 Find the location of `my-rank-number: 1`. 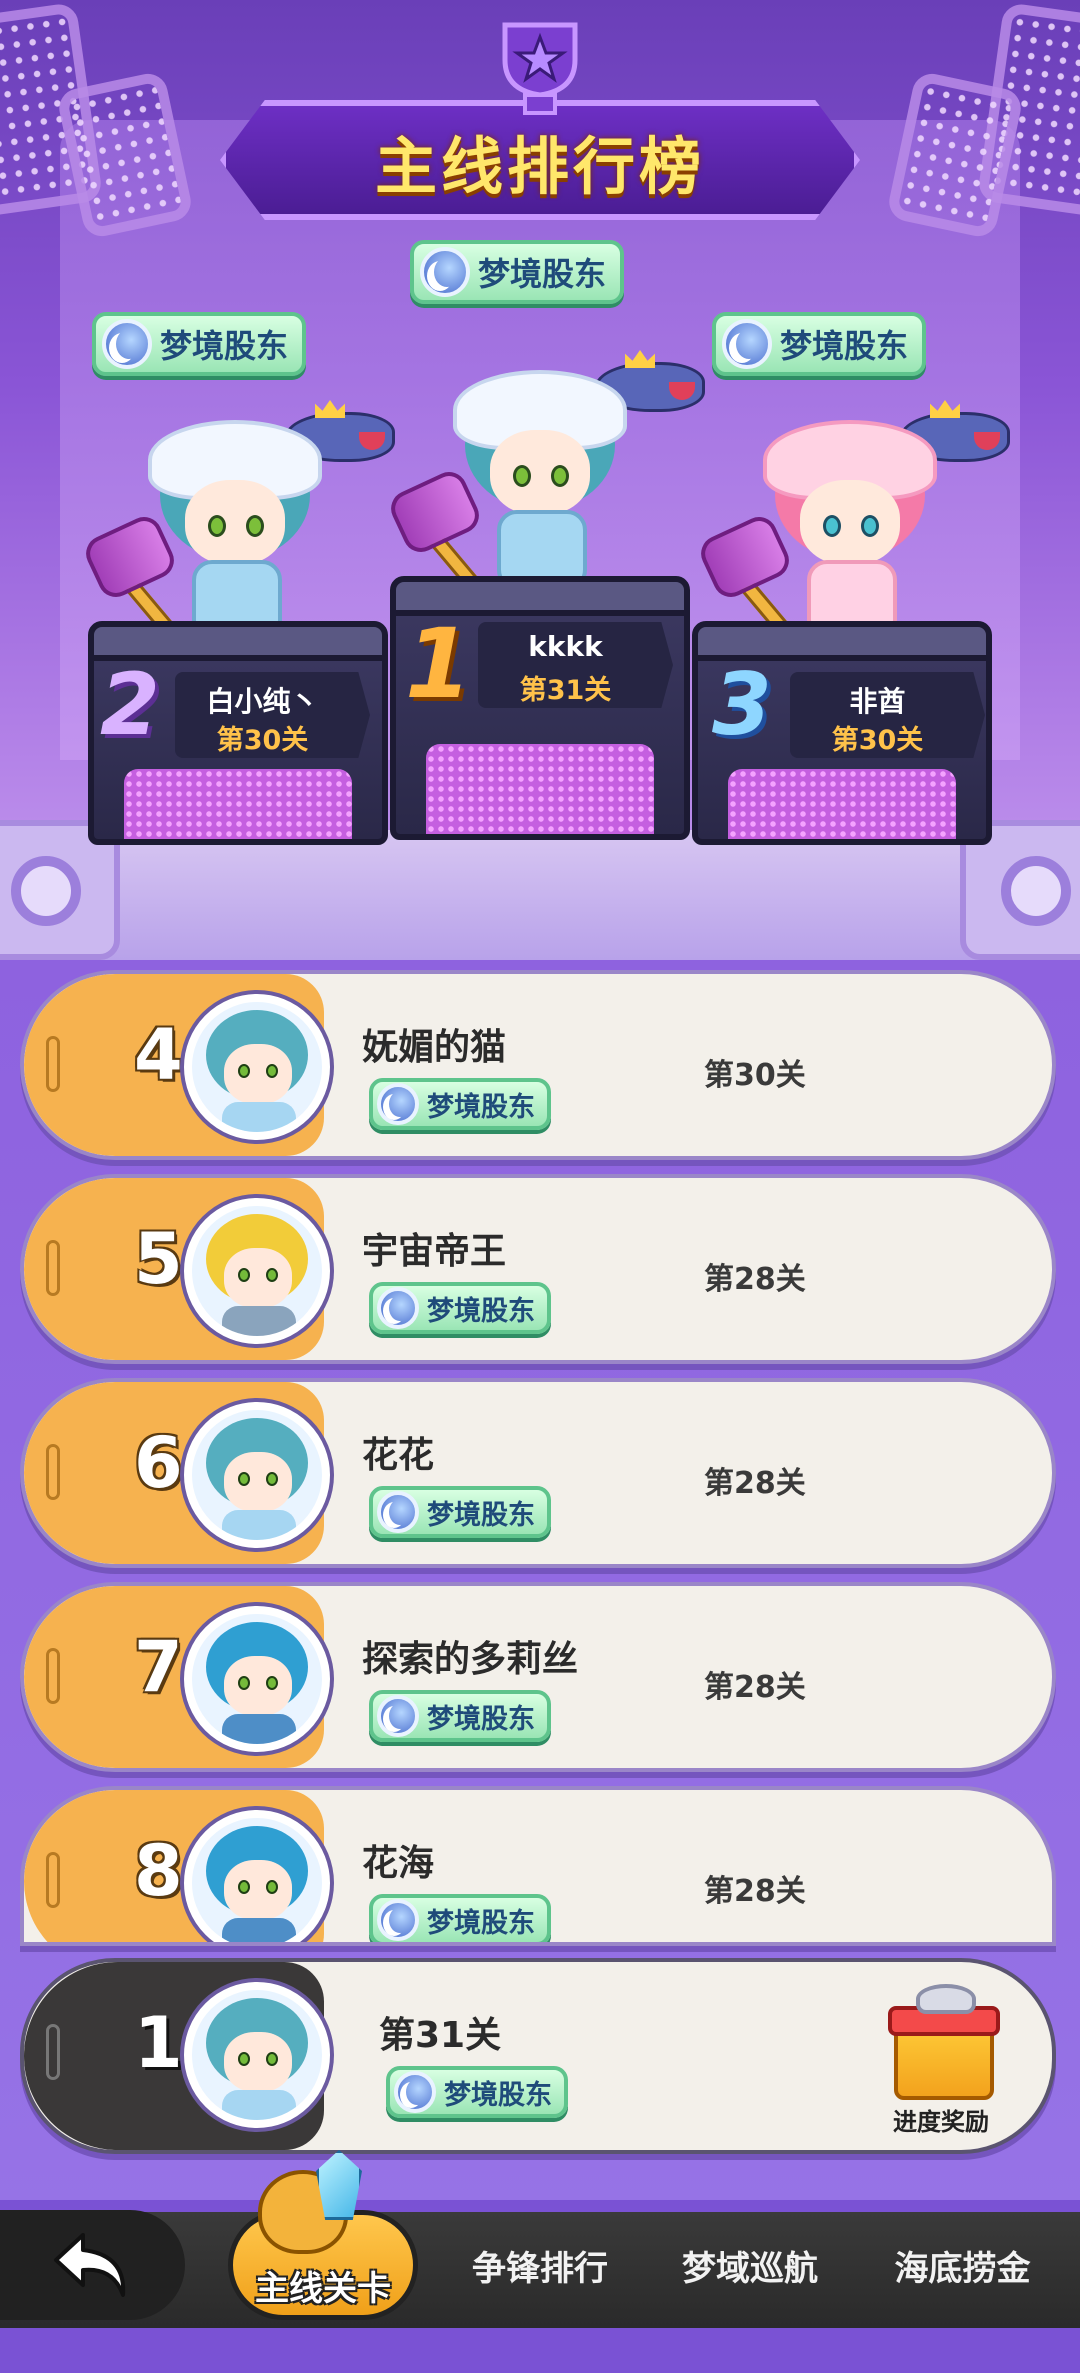

my-rank-number: 1 is located at coordinates (158, 2043).